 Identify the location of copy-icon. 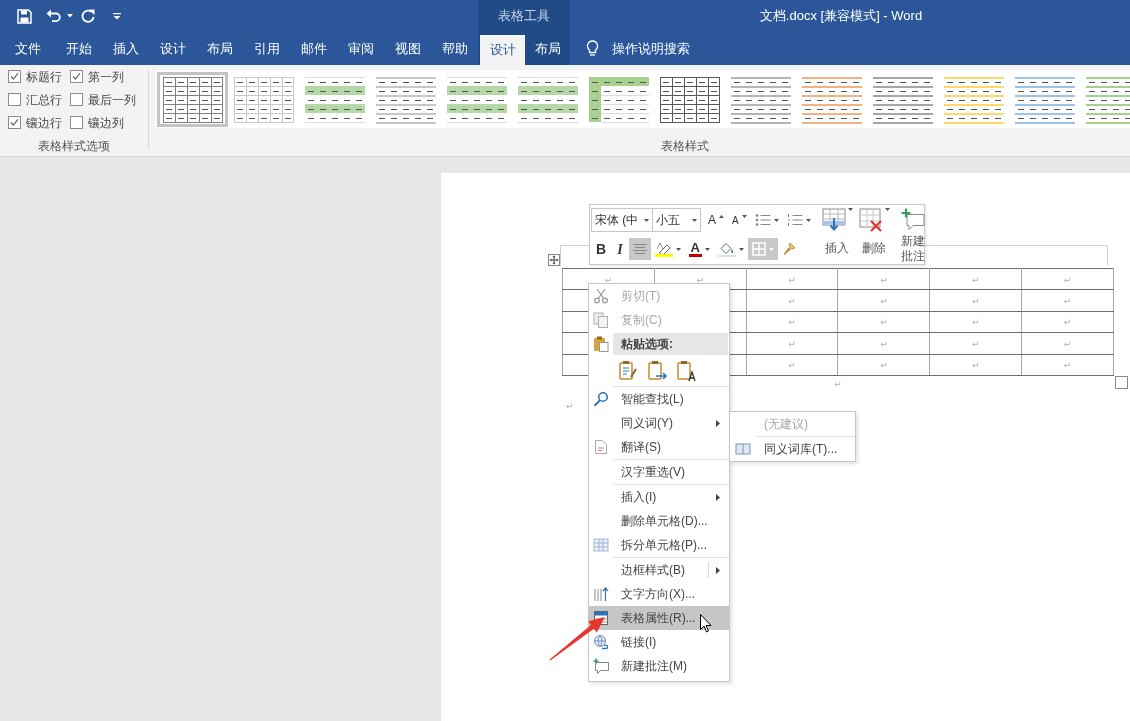
(601, 320).